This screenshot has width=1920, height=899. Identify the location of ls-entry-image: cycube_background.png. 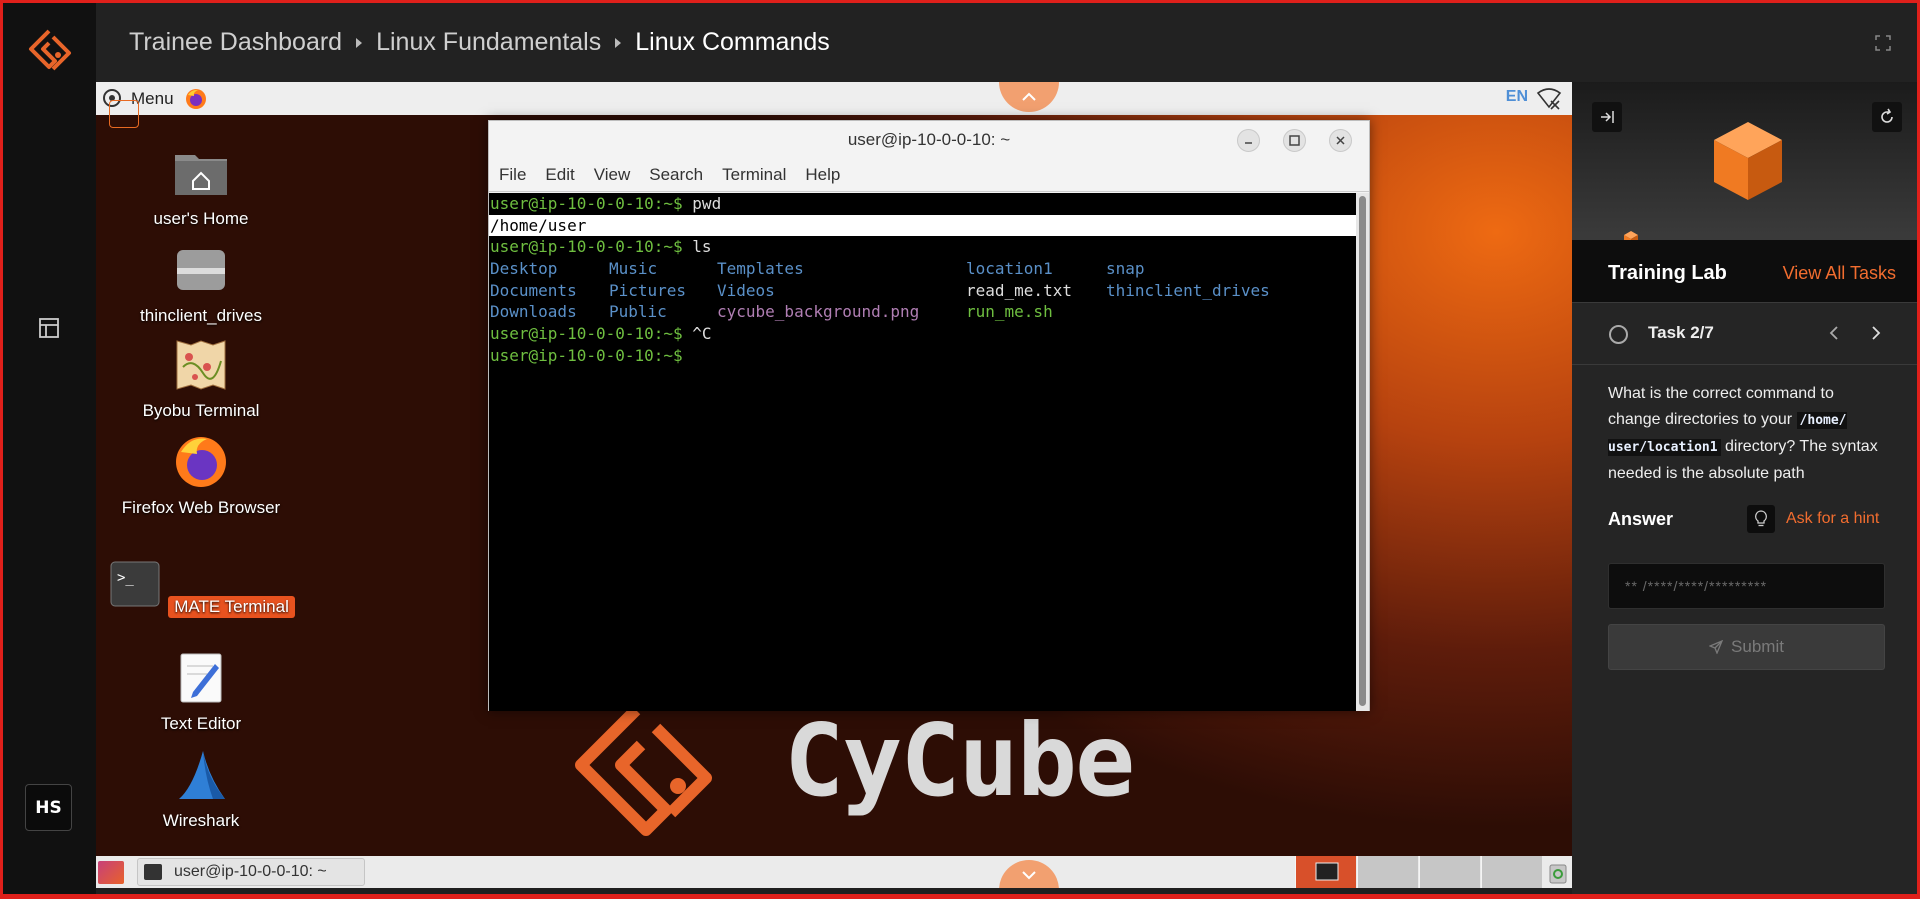
(818, 312).